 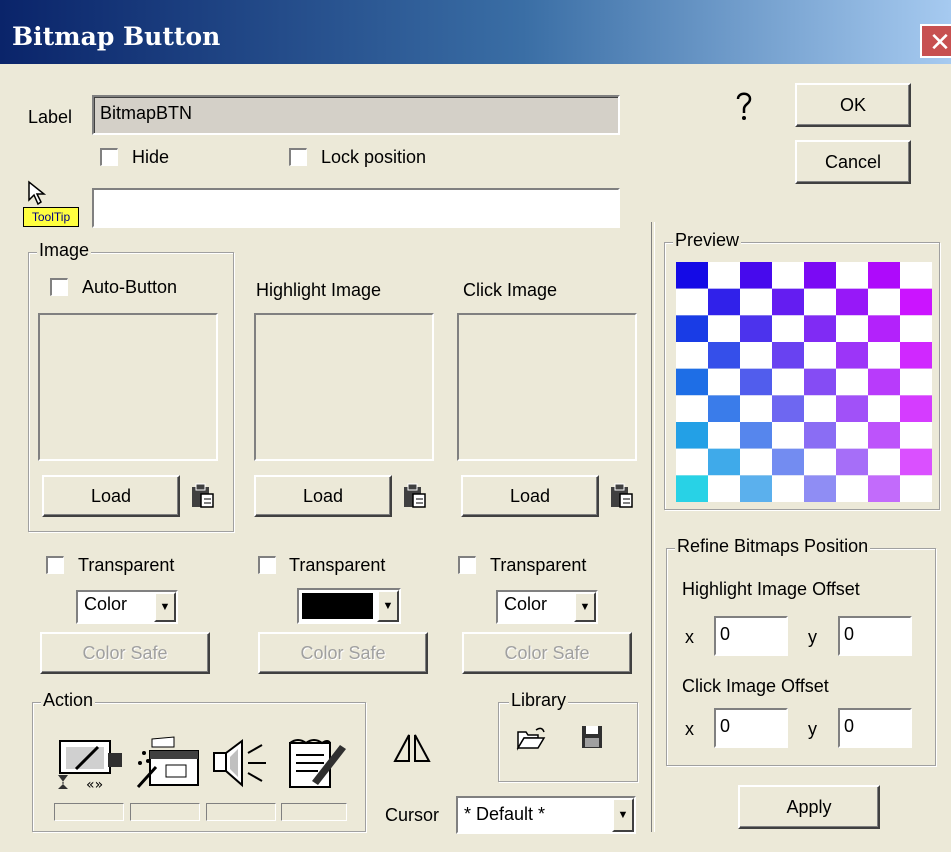 I want to click on image-slot, so click(x=128, y=387).